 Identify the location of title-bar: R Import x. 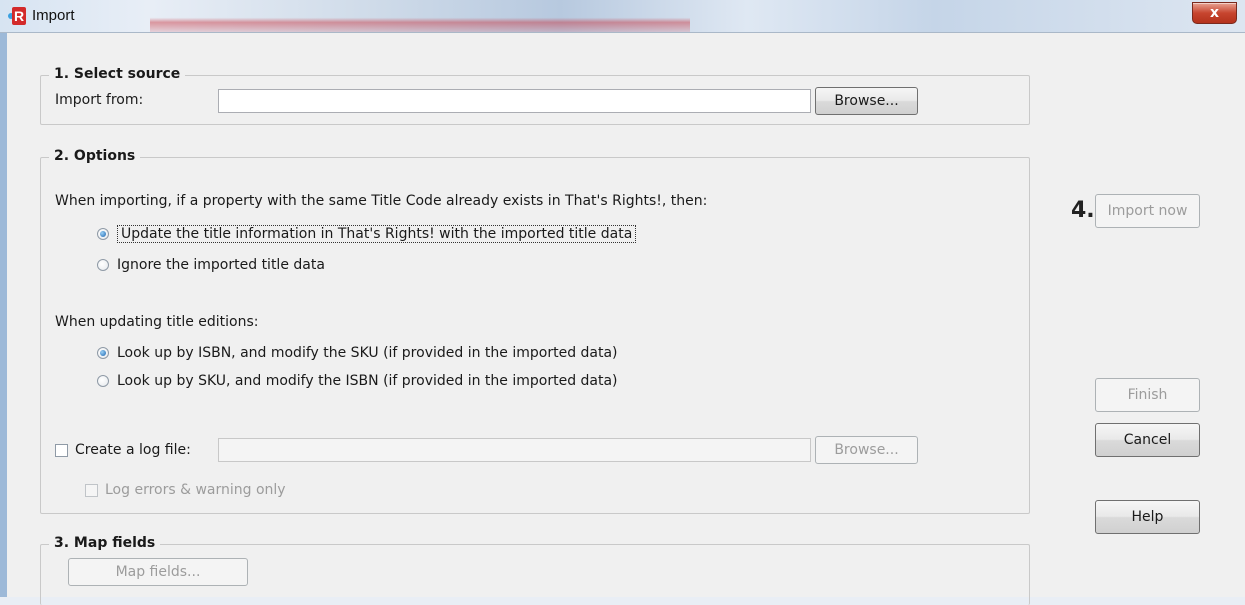
(622, 16).